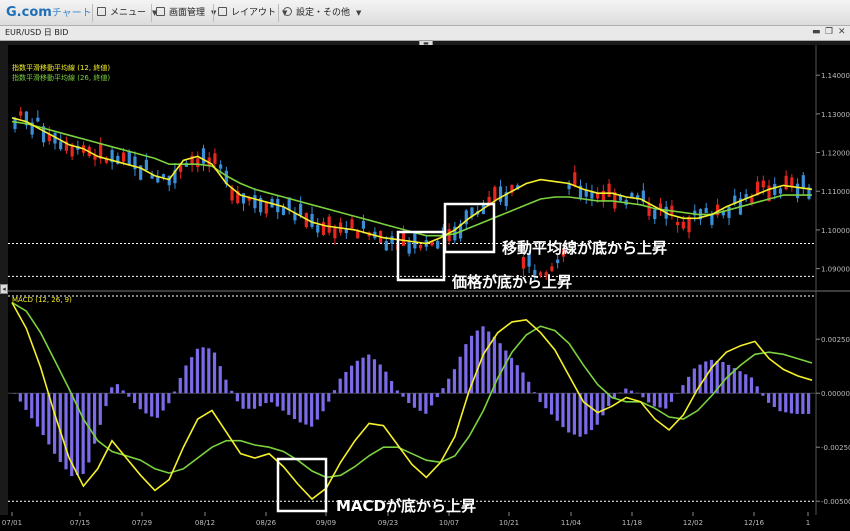 The image size is (850, 531). What do you see at coordinates (266, 523) in the screenshot?
I see `time-tick-label: 08/26` at bounding box center [266, 523].